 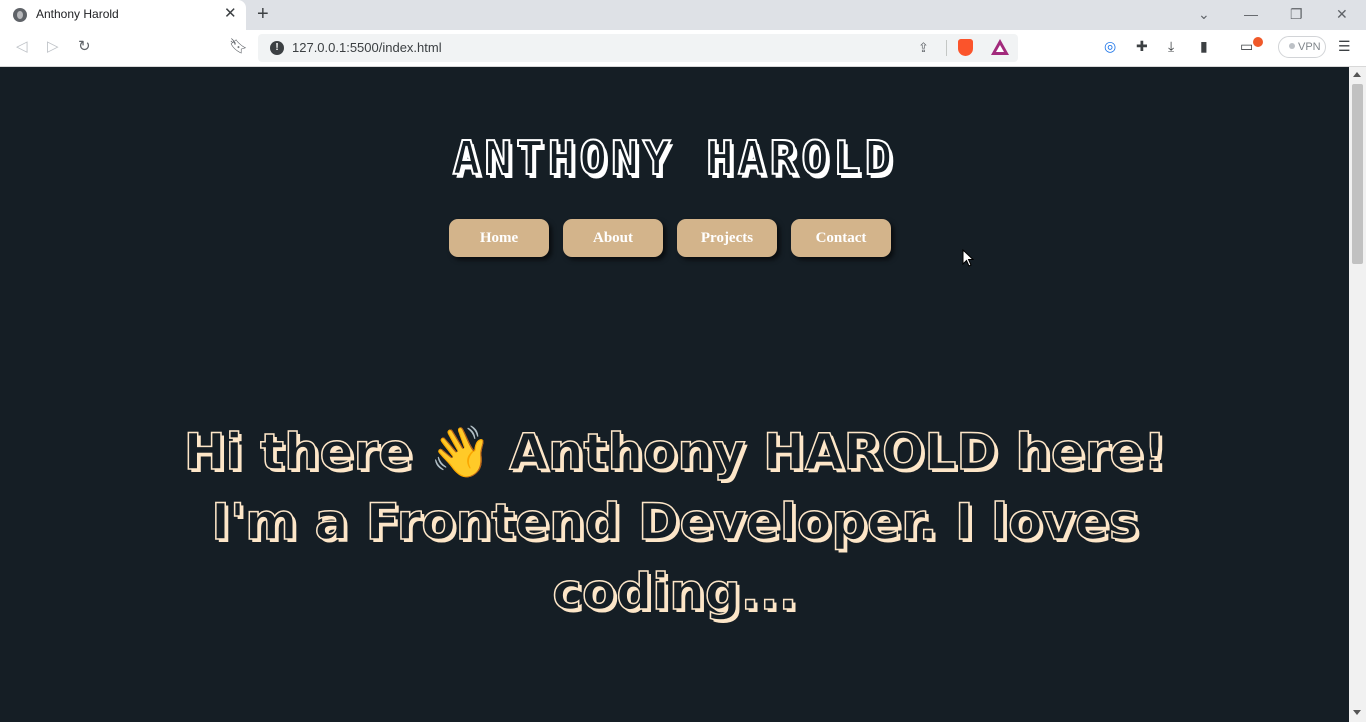 What do you see at coordinates (1296, 14) in the screenshot?
I see `restore-icon: ❐` at bounding box center [1296, 14].